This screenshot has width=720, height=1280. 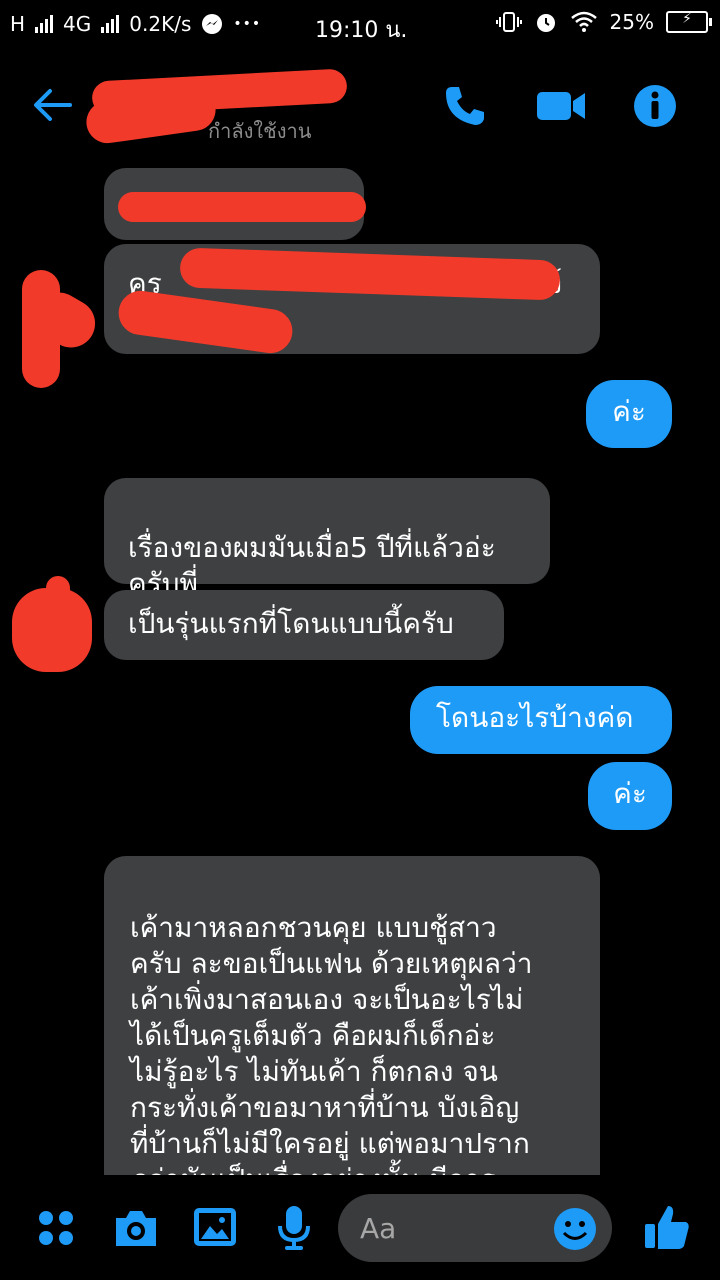 What do you see at coordinates (291, 623) in the screenshot?
I see `message-text: เป็นรุ่นแรกที่โดนแบบนี้ครับ` at bounding box center [291, 623].